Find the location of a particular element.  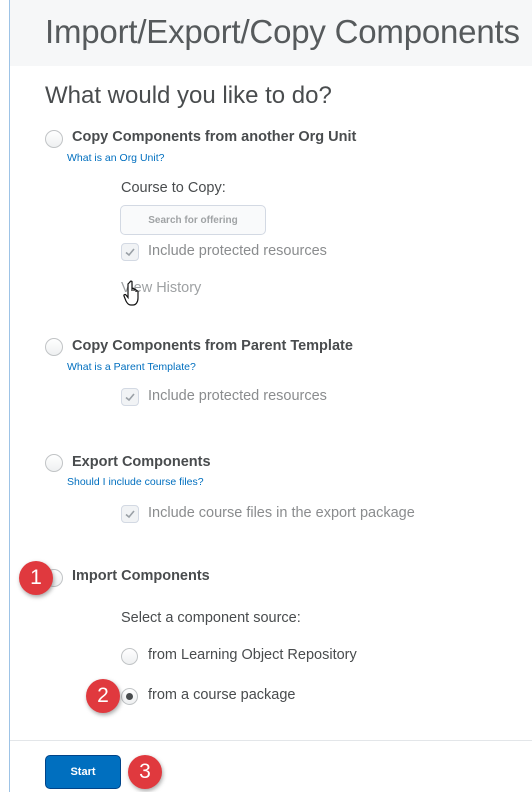

course-files-help-link: Should I include course files? is located at coordinates (135, 482).